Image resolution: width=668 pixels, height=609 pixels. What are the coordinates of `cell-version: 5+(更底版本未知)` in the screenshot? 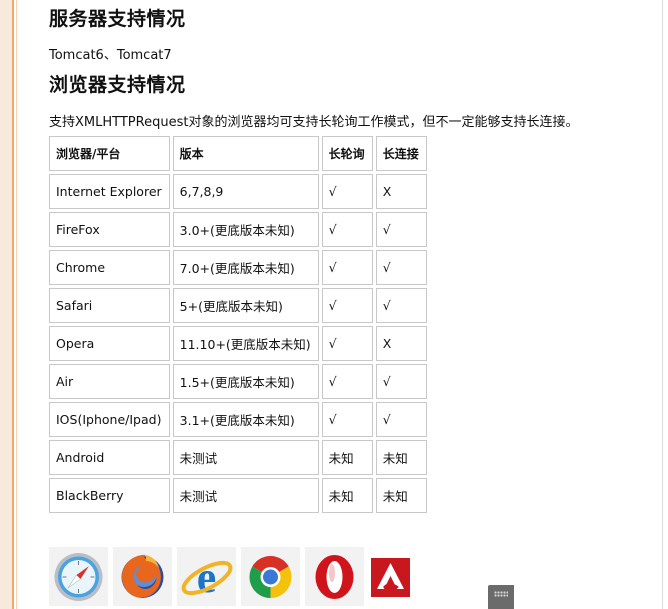 It's located at (245, 305).